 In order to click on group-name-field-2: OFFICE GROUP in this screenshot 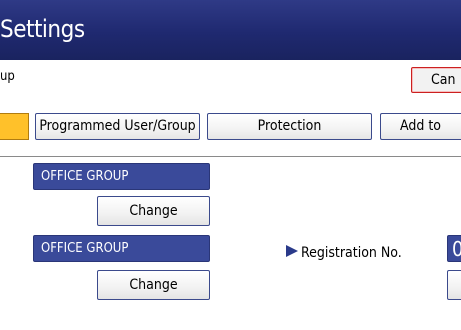, I will do `click(121, 248)`.